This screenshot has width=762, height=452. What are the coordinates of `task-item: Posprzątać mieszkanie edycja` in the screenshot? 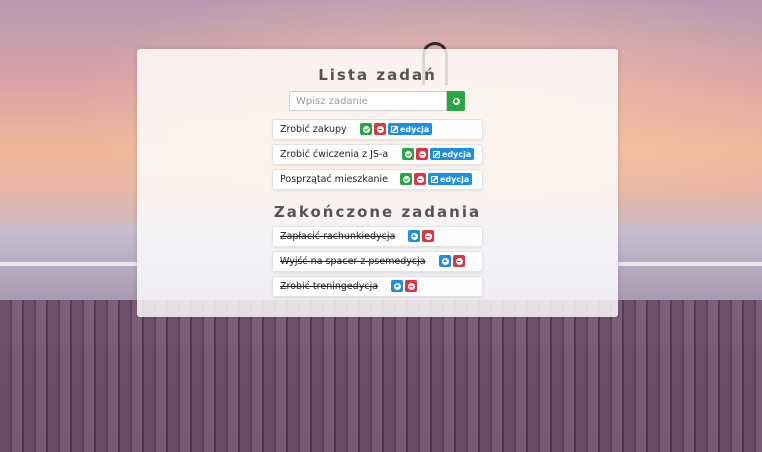 It's located at (377, 179).